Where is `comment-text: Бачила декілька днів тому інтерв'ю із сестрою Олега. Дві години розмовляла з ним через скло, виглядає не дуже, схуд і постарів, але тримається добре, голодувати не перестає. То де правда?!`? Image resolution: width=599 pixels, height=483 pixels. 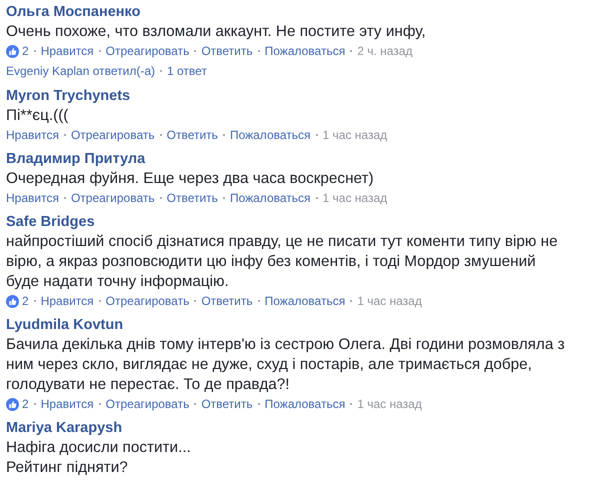
comment-text: Бачила декілька днів тому інтерв'ю із сестрою Олега. Дві години розмовляла з ним через скло, виглядає не дуже, схуд і постарів, але тримається добре, голодувати не перестає. То де правда?! is located at coordinates (286, 365).